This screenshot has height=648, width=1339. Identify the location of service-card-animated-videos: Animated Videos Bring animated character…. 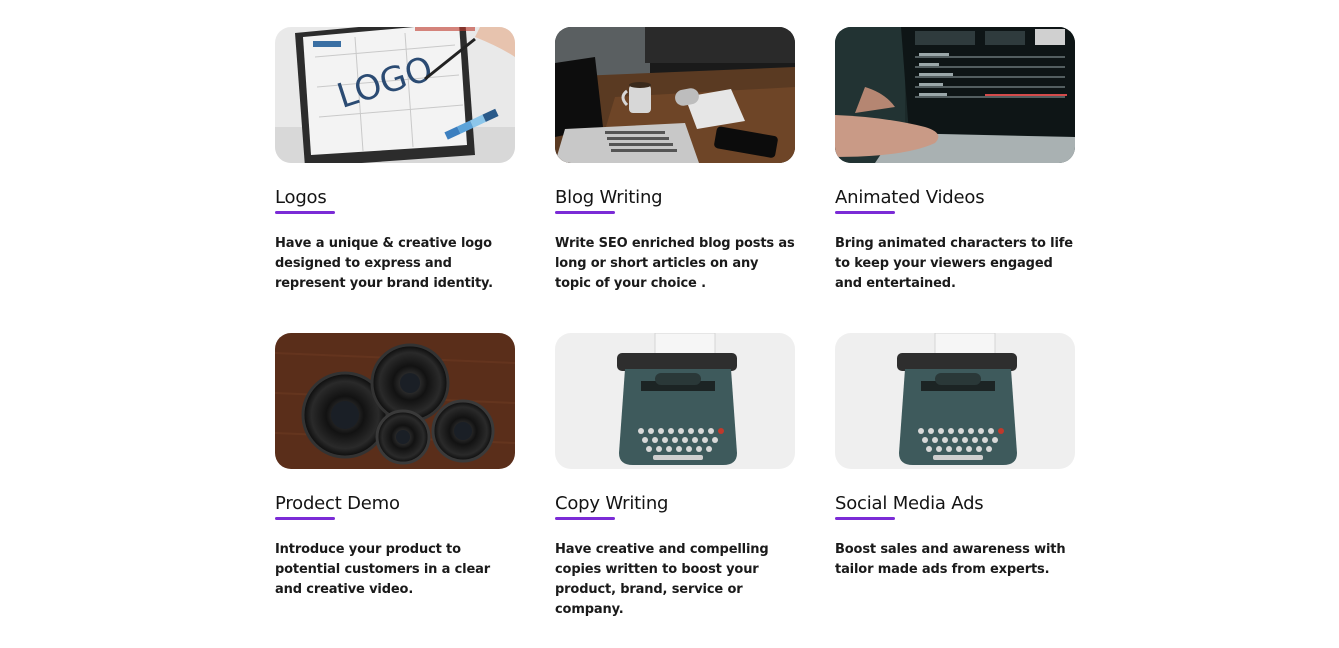
(955, 162).